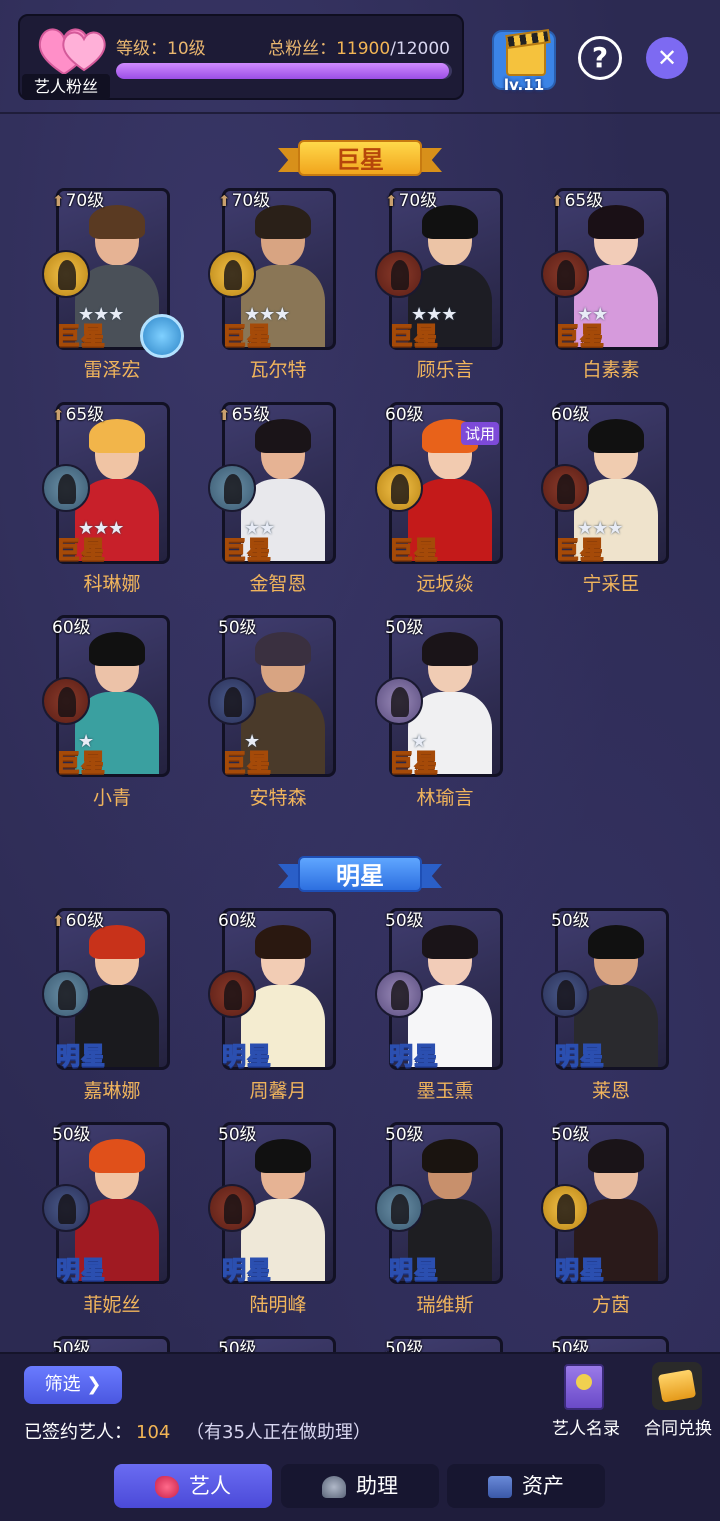 This screenshot has width=720, height=1521. I want to click on artist-roster-button: 艺人名录, so click(586, 1400).